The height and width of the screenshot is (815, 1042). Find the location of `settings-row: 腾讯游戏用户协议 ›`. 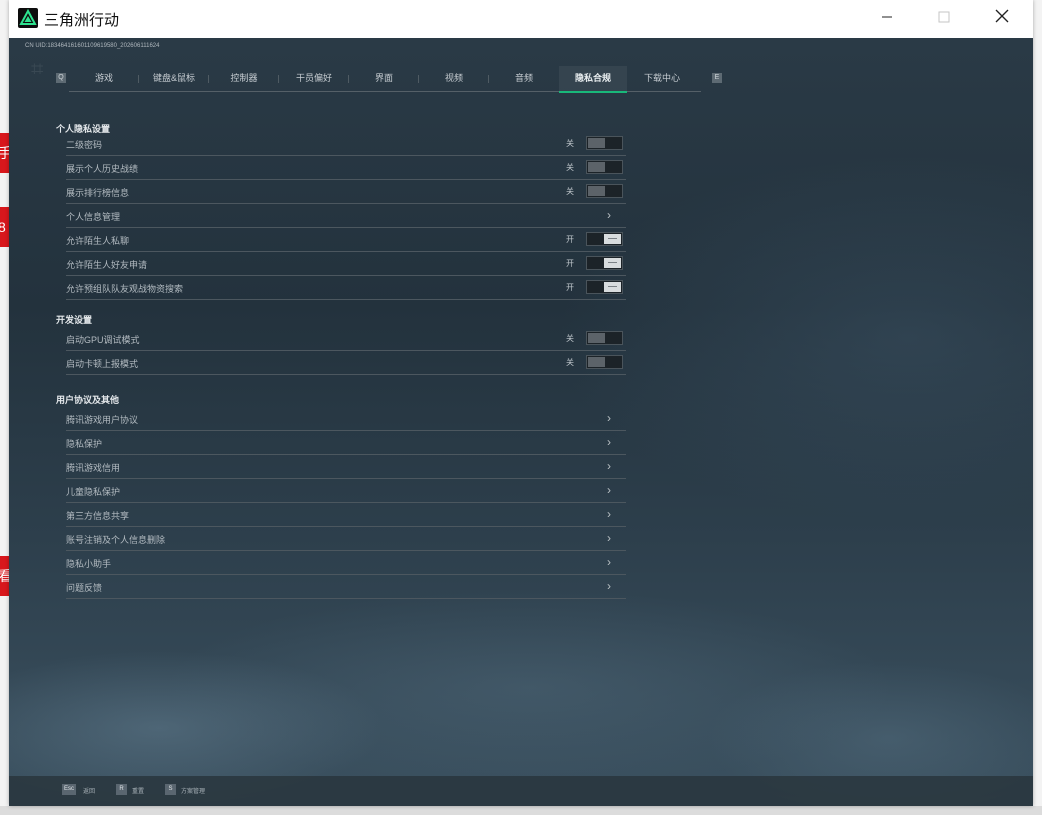

settings-row: 腾讯游戏用户协议 › is located at coordinates (346, 419).